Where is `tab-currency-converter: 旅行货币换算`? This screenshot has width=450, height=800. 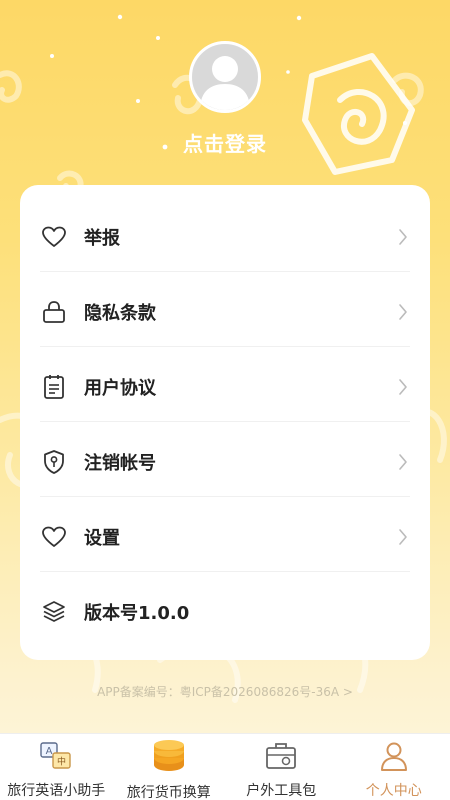
tab-currency-converter: 旅行货币换算 is located at coordinates (169, 767).